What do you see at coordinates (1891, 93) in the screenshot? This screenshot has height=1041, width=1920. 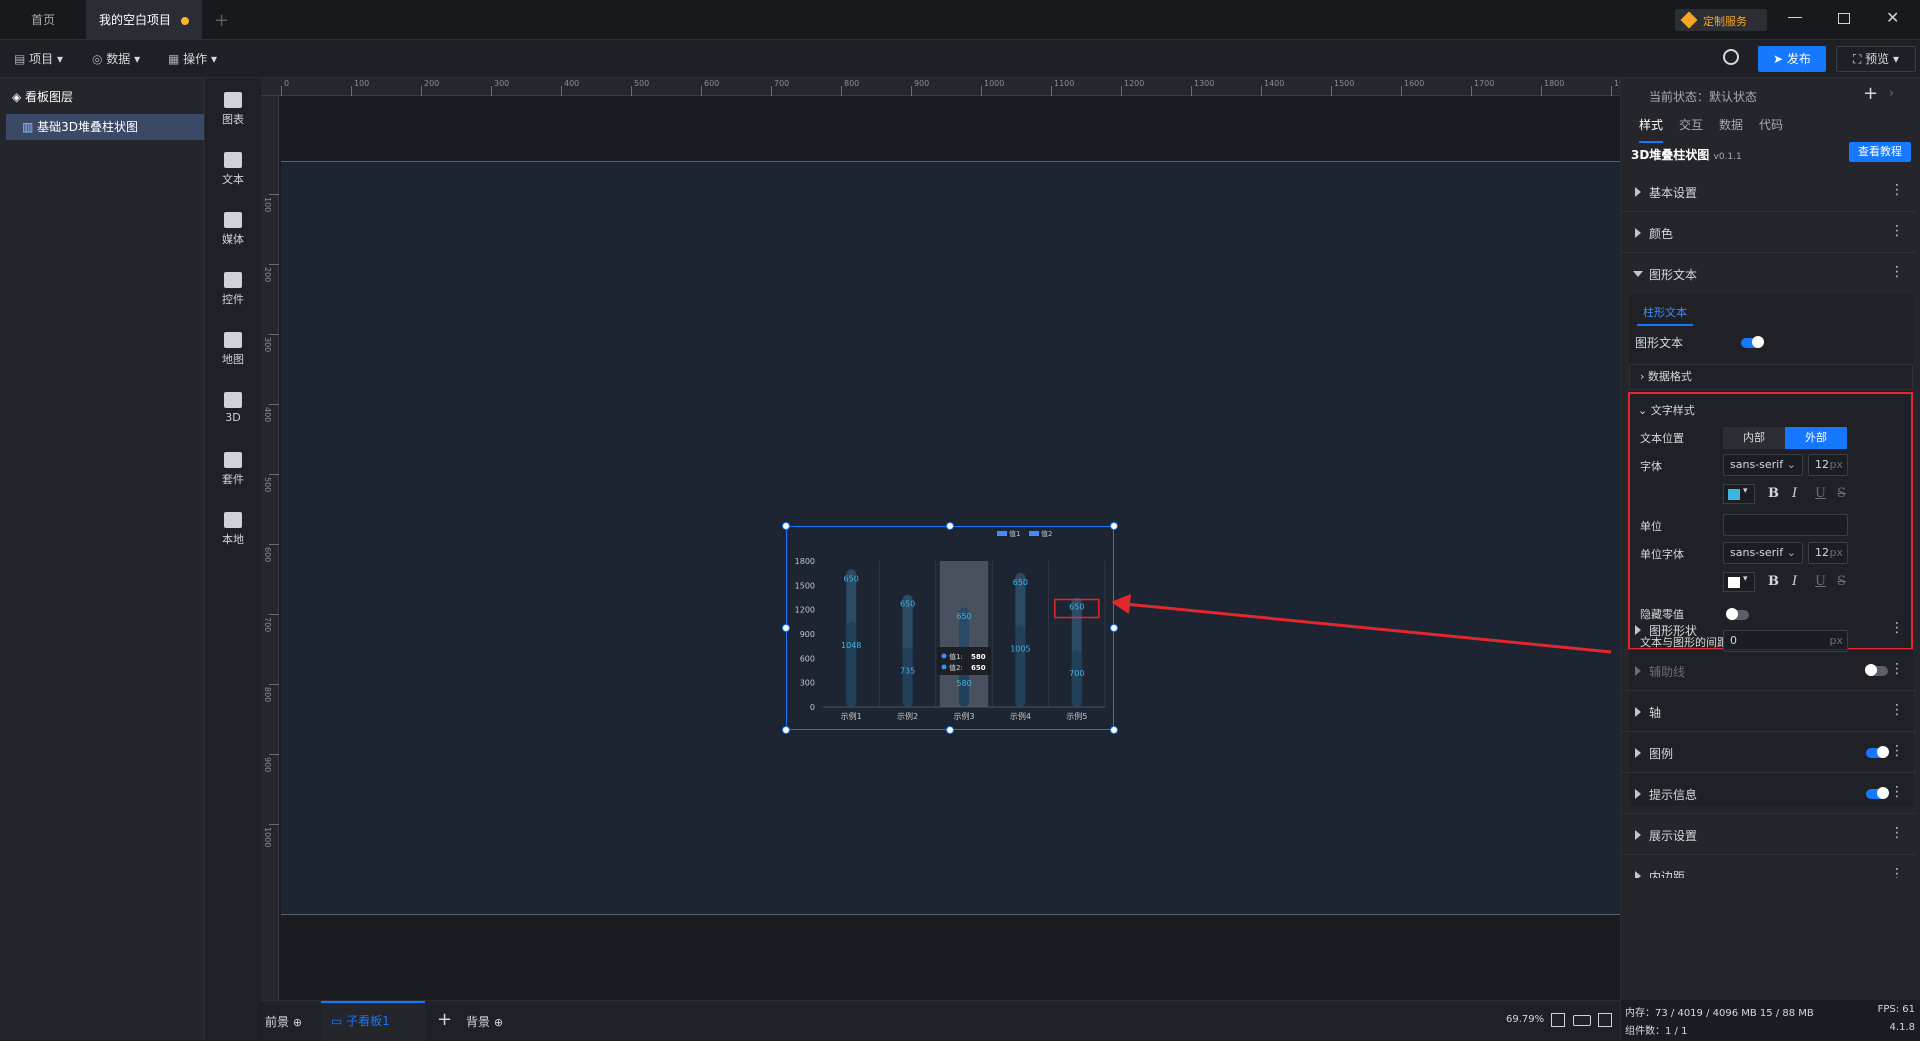 I see `chevron-right-icon: ›` at bounding box center [1891, 93].